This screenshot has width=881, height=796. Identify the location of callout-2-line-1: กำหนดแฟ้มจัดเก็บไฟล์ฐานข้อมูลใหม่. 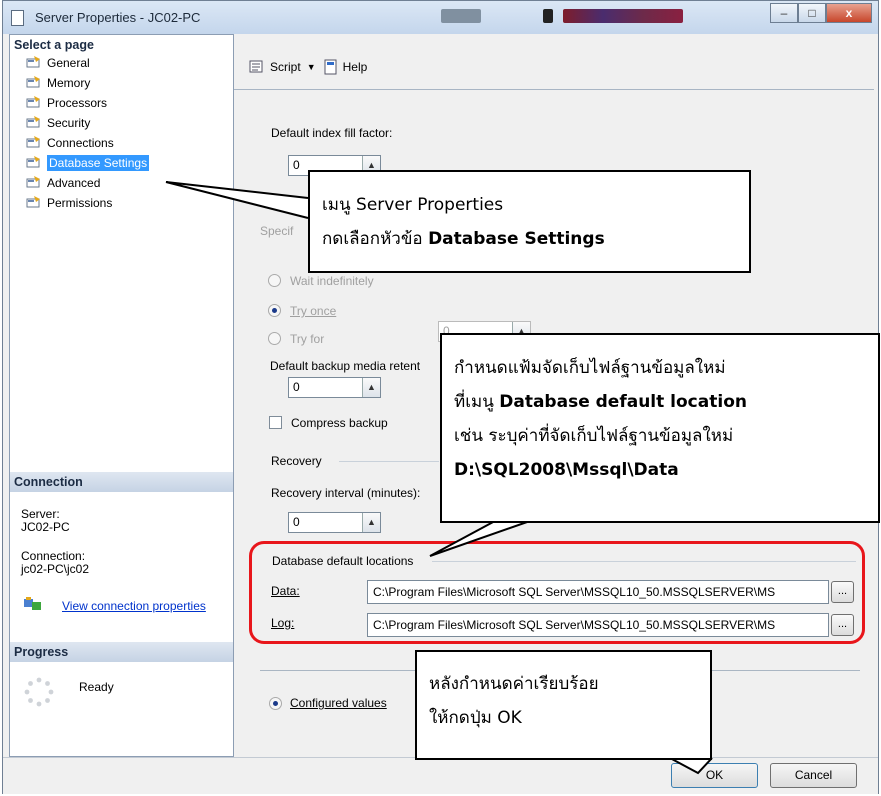
(590, 368).